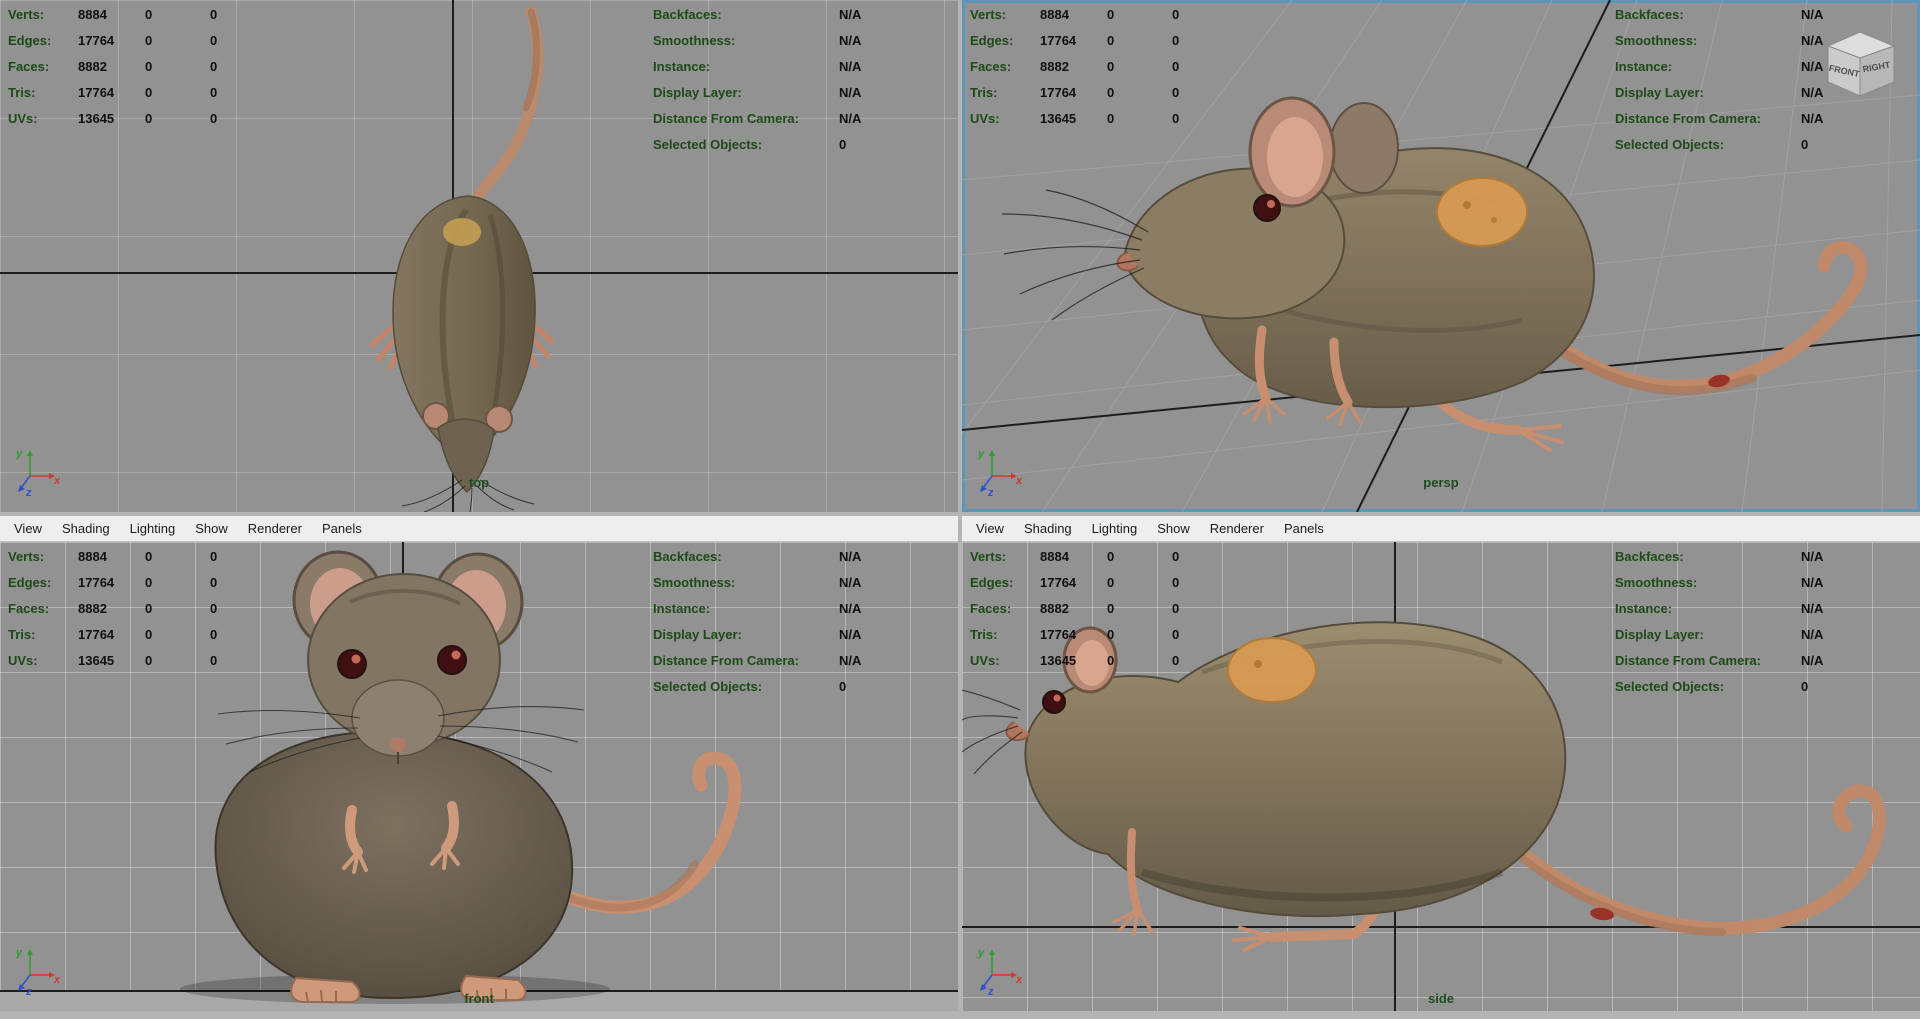  What do you see at coordinates (141, 660) in the screenshot?
I see `hud-stat-row: UVs: 13645 0 0` at bounding box center [141, 660].